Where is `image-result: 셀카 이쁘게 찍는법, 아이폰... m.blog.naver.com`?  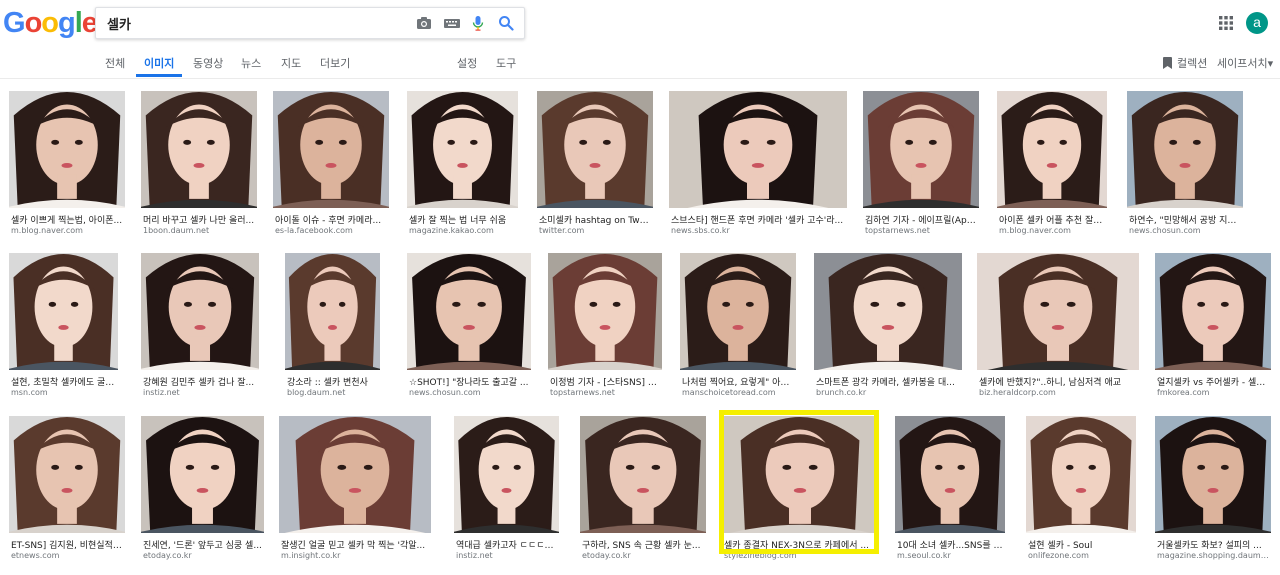
image-result: 셀카 이쁘게 찍는법, 아이폰... m.blog.naver.com is located at coordinates (67, 164).